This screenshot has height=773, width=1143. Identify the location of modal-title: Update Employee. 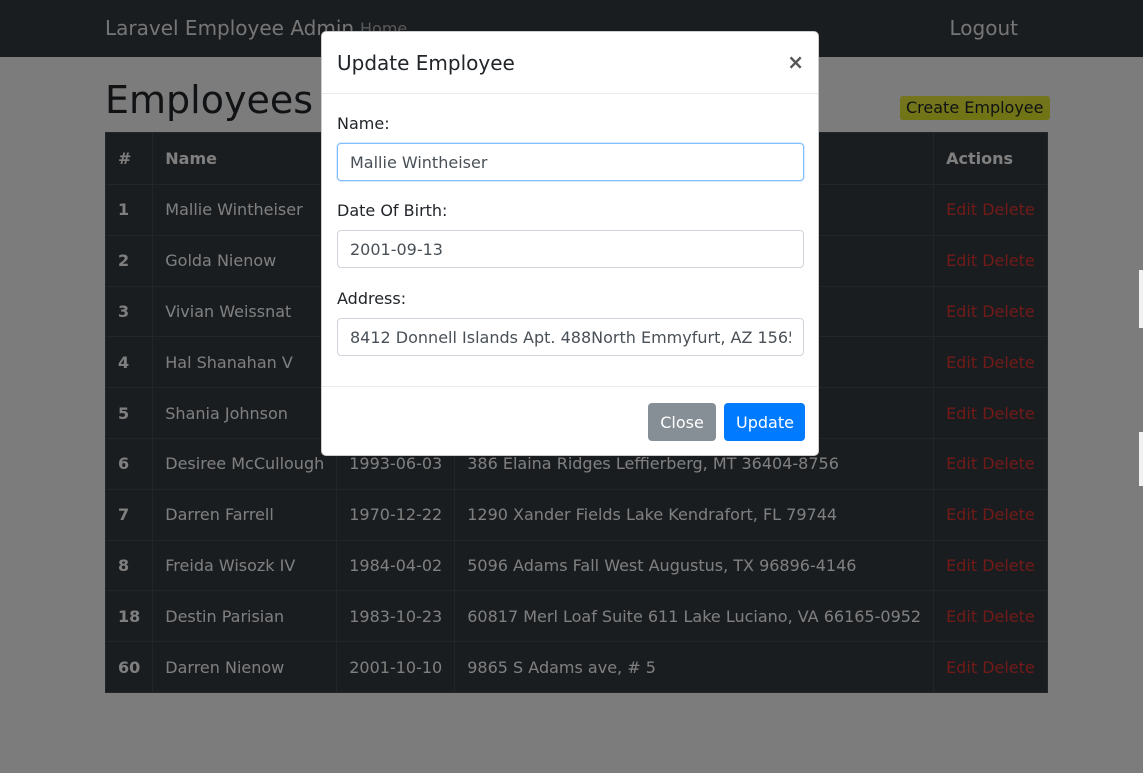
(426, 63).